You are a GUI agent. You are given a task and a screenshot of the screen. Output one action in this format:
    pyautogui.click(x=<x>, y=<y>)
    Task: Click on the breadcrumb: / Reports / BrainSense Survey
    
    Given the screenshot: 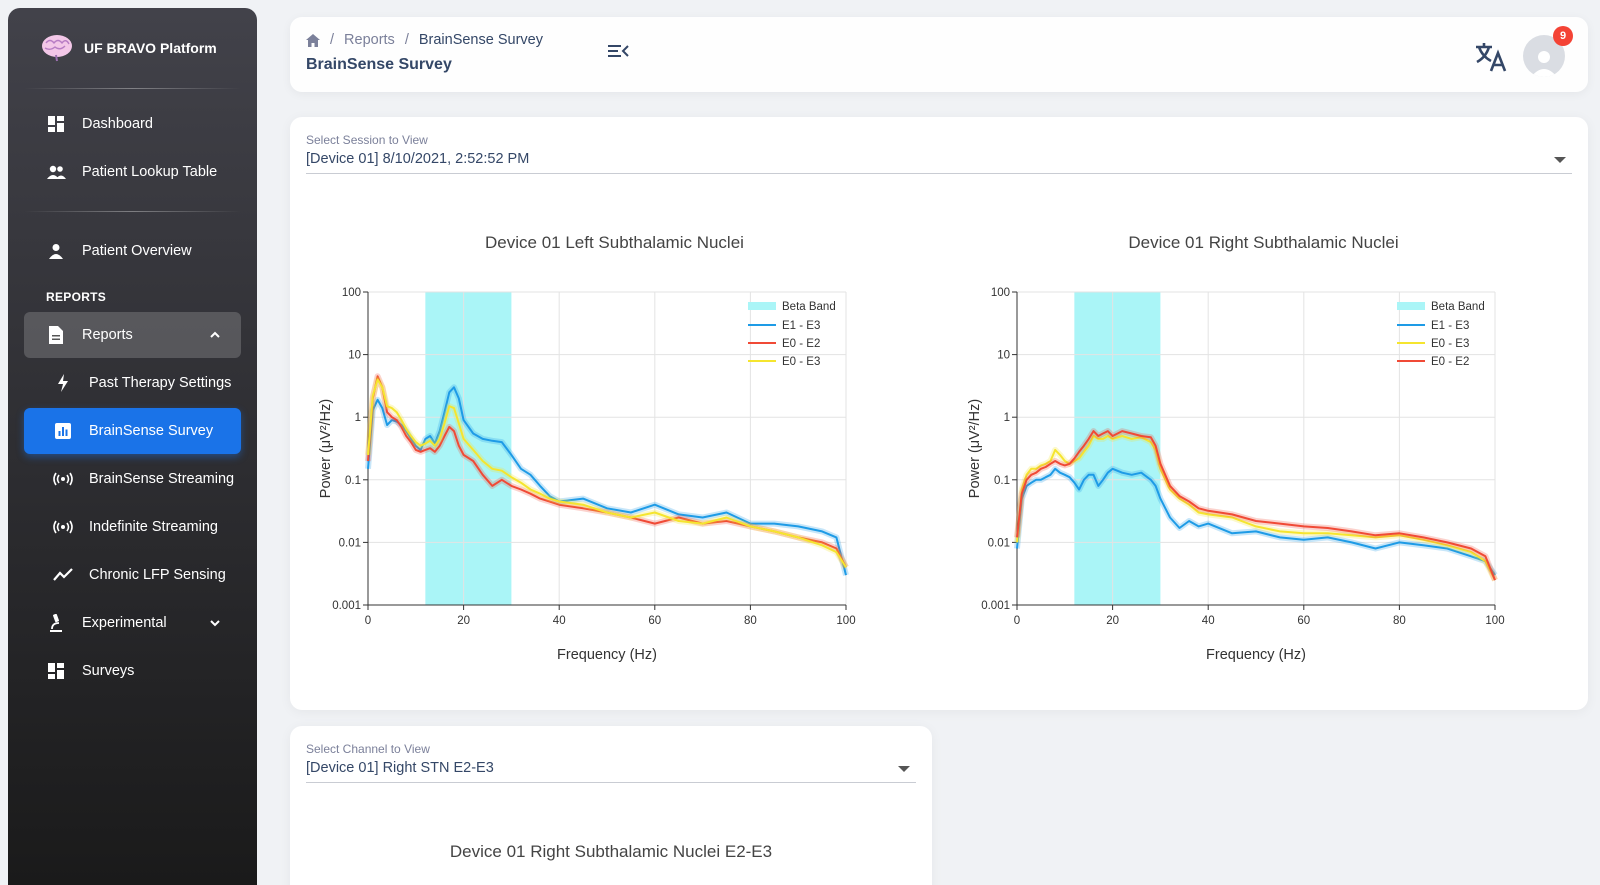 What is the action you would take?
    pyautogui.click(x=424, y=40)
    